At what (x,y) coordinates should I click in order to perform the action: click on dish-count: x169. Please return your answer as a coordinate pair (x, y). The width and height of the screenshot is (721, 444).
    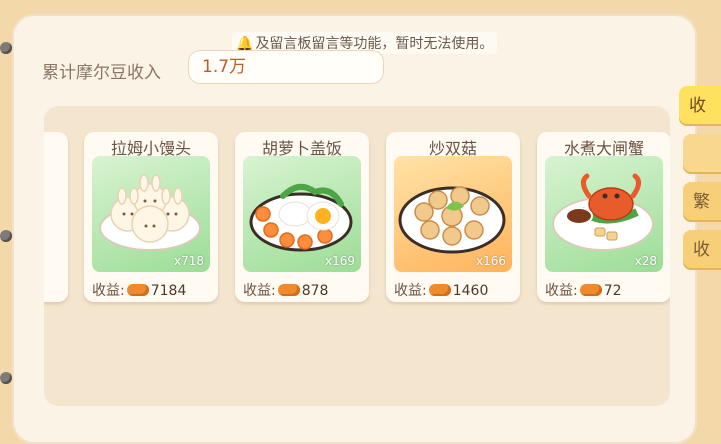
    Looking at the image, I should click on (339, 261).